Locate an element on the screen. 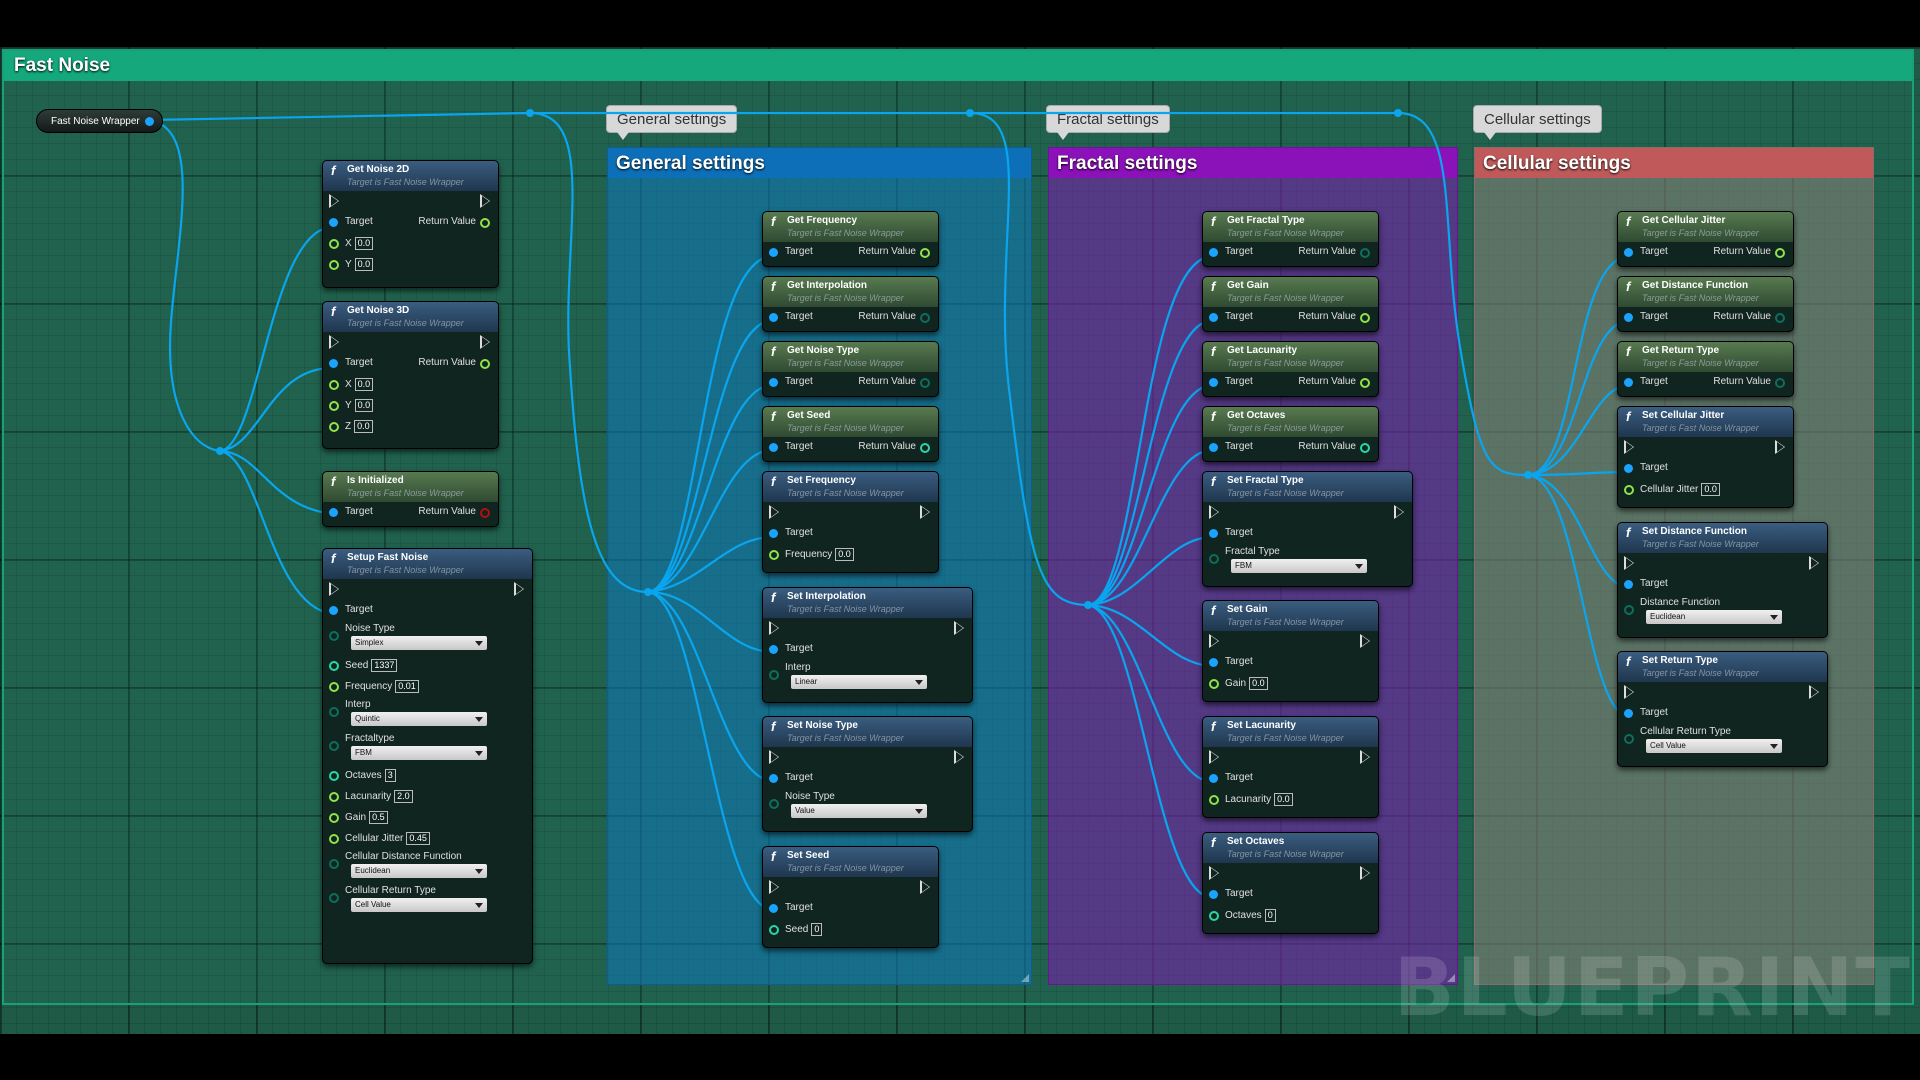 Image resolution: width=1920 pixels, height=1080 pixels. gain-value-field: 0.5 is located at coordinates (378, 817).